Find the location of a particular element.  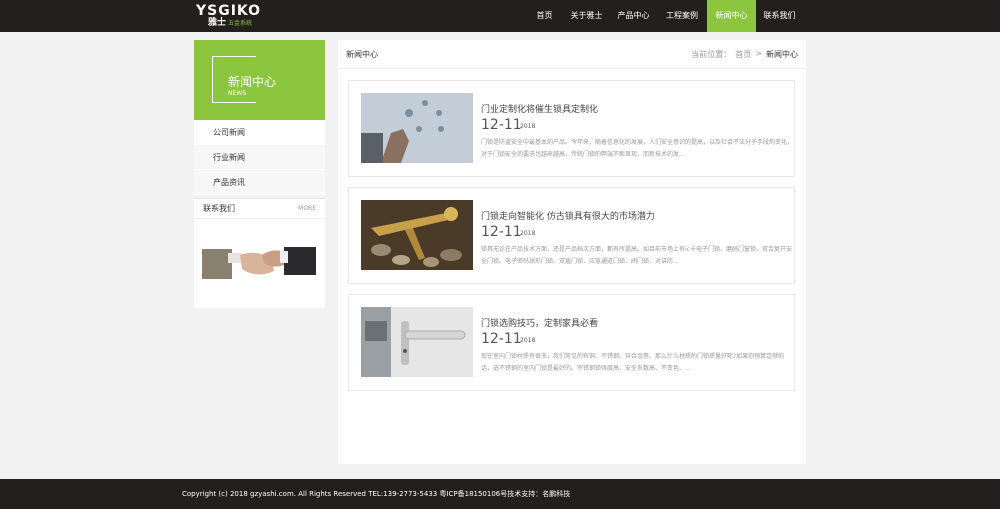

contact-header: 联系我们 MORE is located at coordinates (259, 209).